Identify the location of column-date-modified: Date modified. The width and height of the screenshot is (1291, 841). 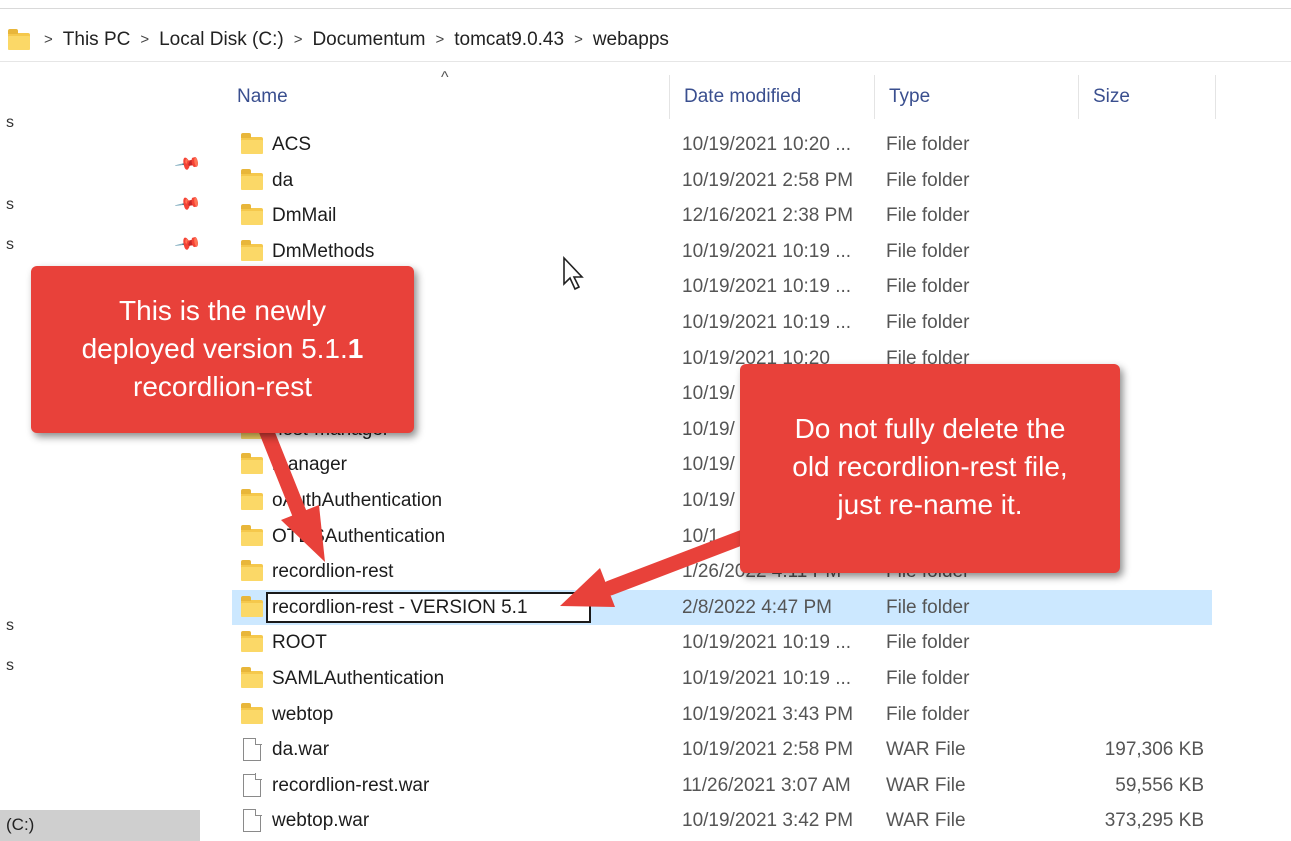
(772, 97).